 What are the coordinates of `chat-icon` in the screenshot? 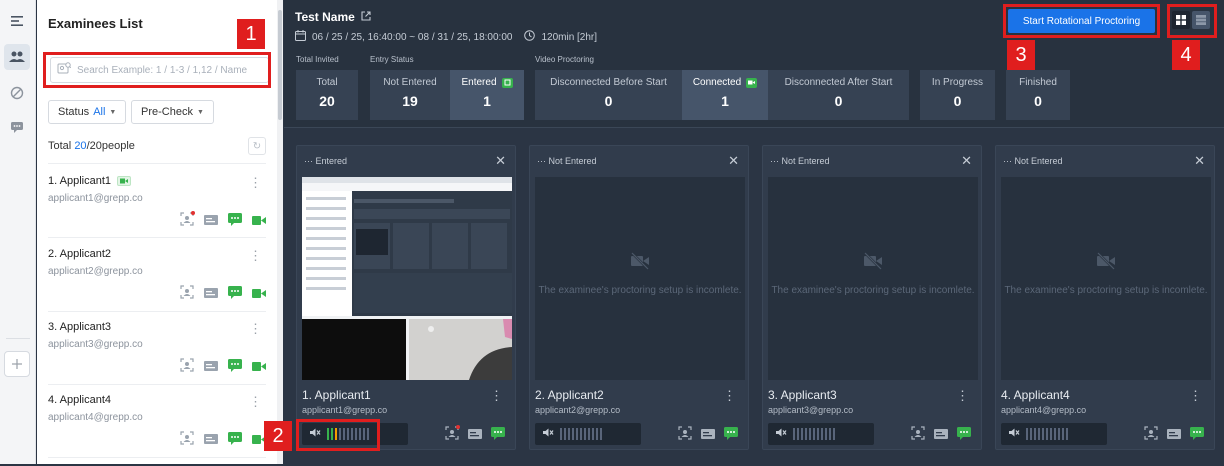 It's located at (17, 127).